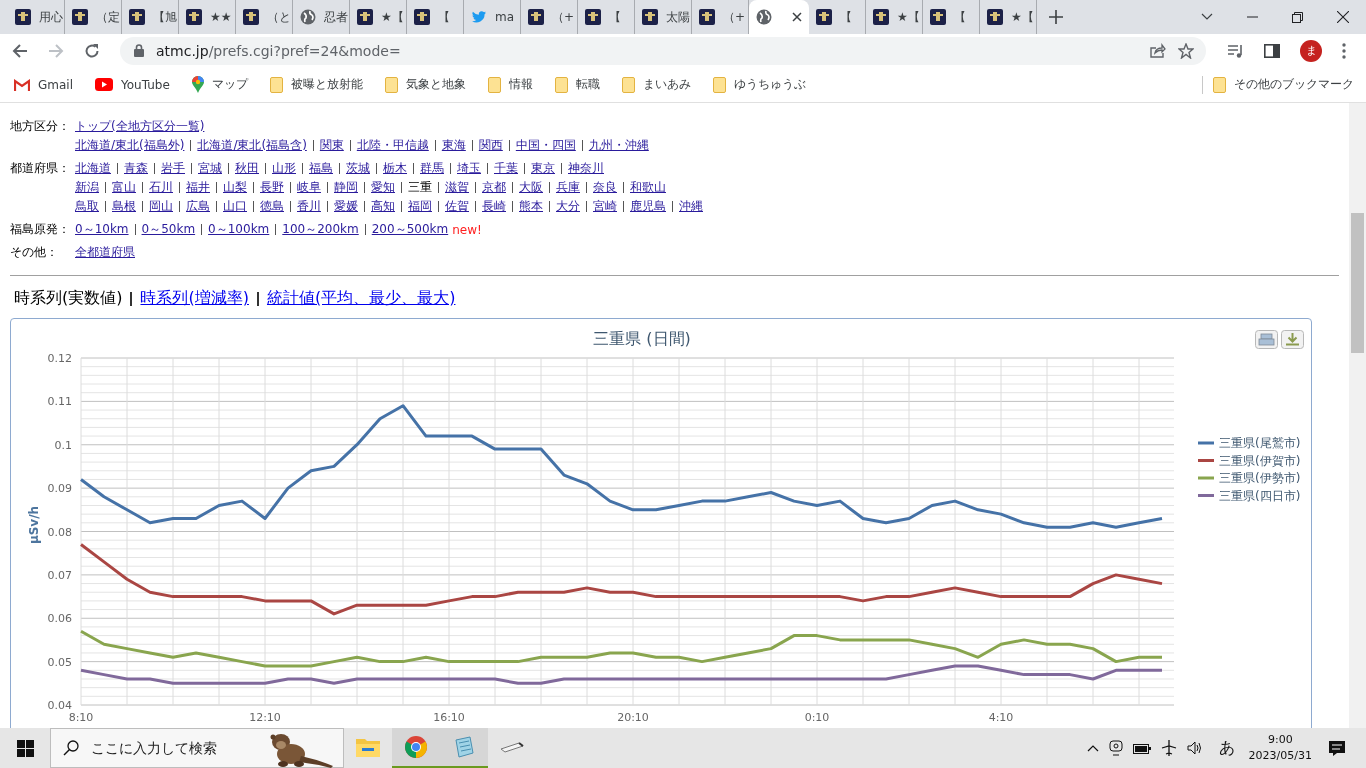 Image resolution: width=1366 pixels, height=768 pixels. What do you see at coordinates (1337, 748) in the screenshot?
I see `notification-icon` at bounding box center [1337, 748].